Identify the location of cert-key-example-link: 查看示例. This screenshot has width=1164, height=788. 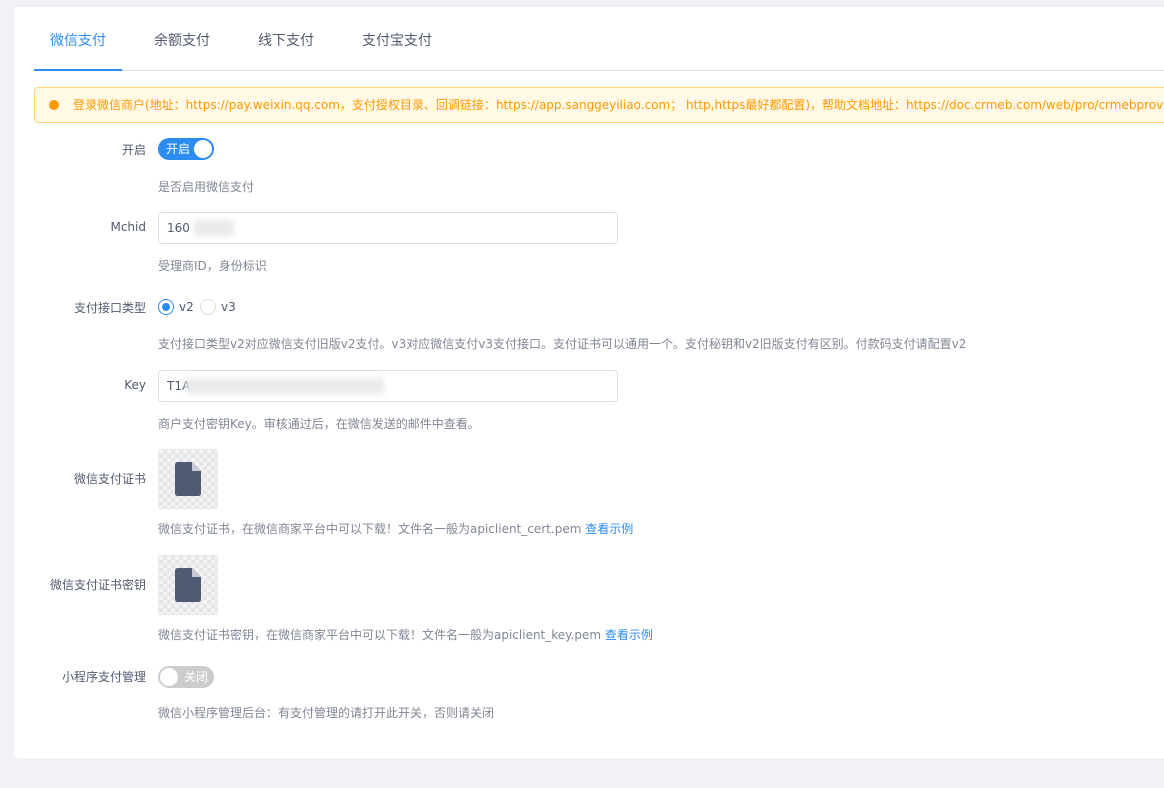
(629, 635).